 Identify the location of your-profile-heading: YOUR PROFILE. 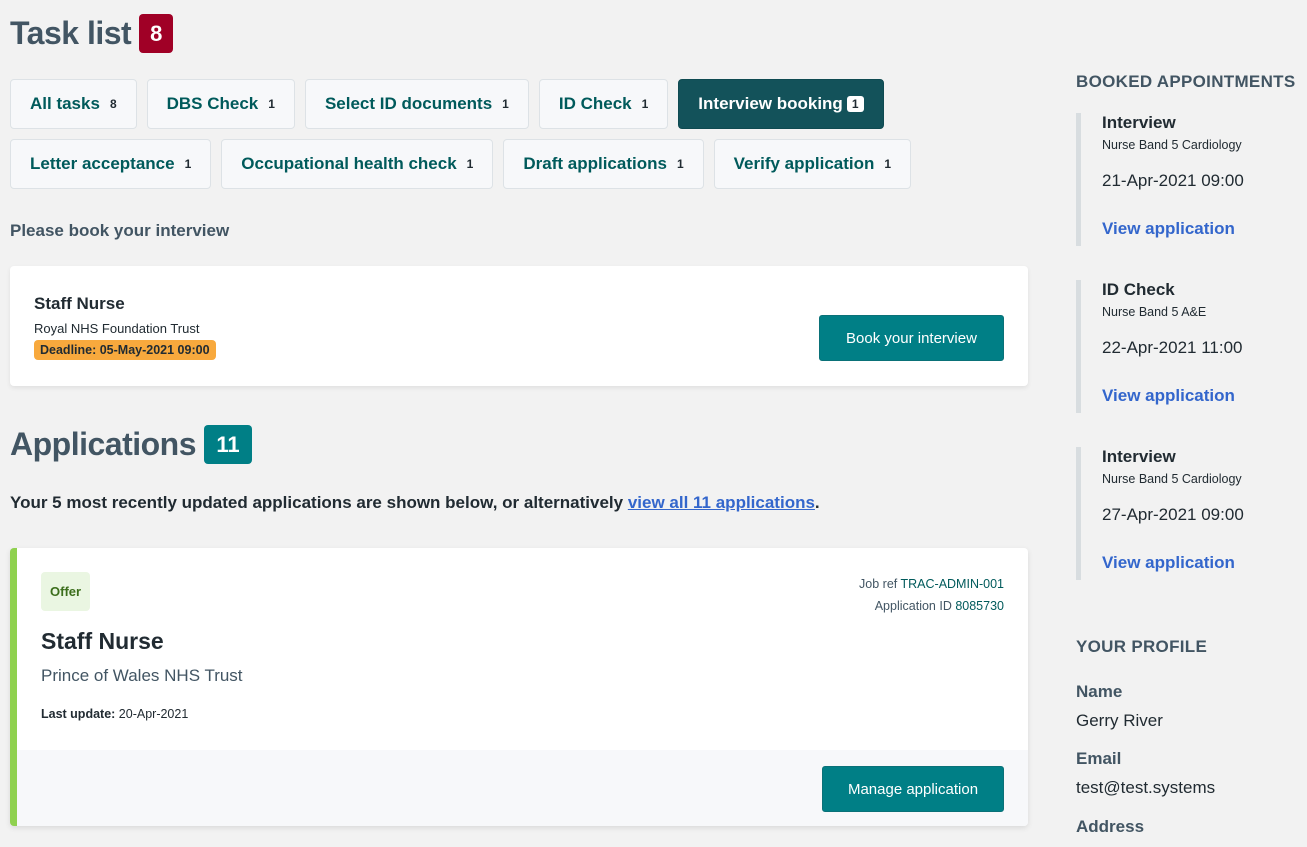
(1142, 646).